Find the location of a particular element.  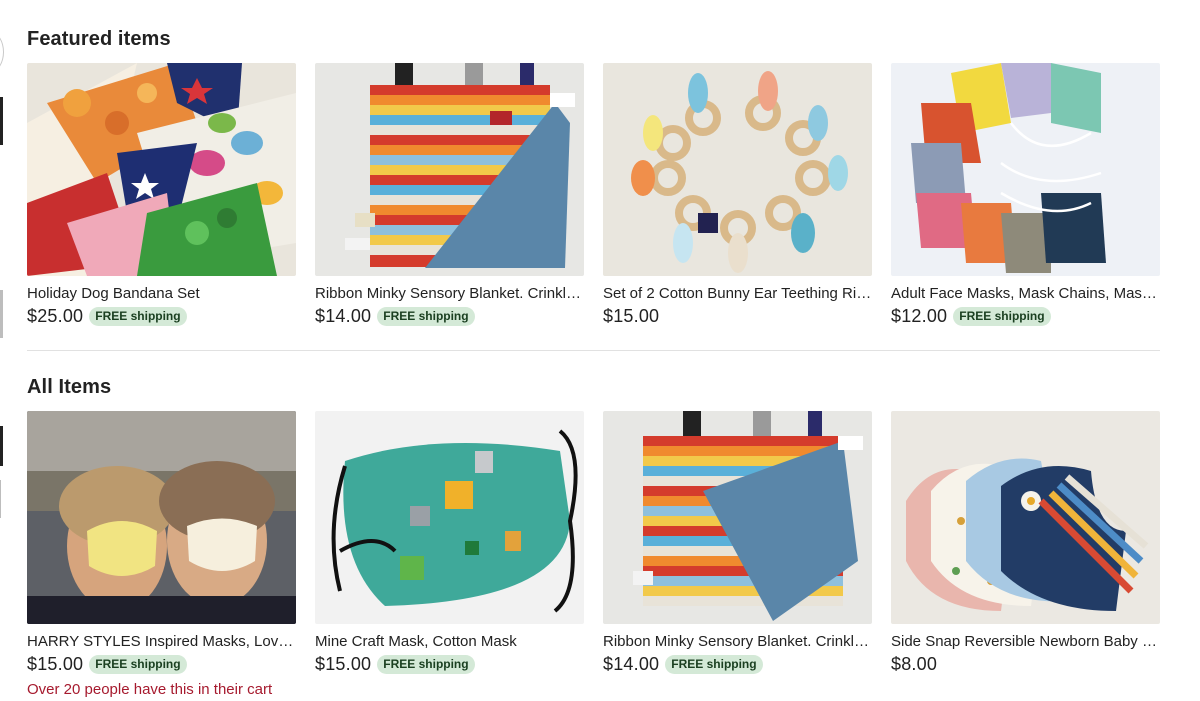

listing-price: $8.00 is located at coordinates (914, 663).